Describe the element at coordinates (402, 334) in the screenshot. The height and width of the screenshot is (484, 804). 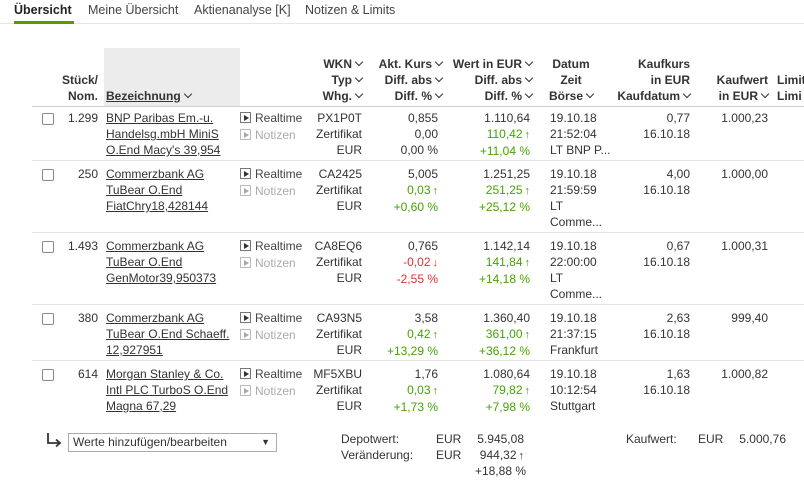
I see `kurs-column: 3,58 0,42 ↑ +13,29 %` at that location.